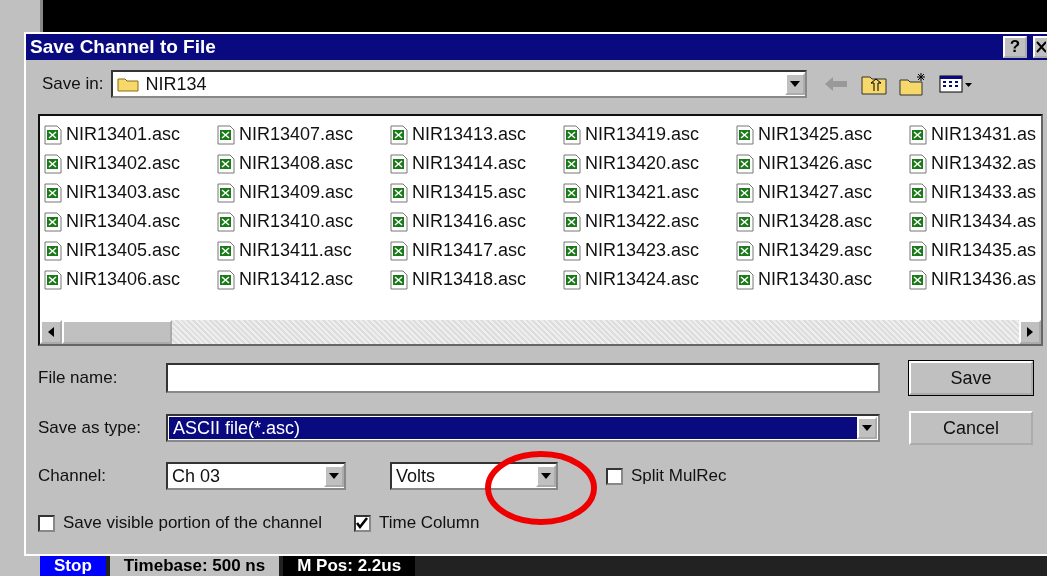  I want to click on file-item: NIR13426.asc, so click(822, 163).